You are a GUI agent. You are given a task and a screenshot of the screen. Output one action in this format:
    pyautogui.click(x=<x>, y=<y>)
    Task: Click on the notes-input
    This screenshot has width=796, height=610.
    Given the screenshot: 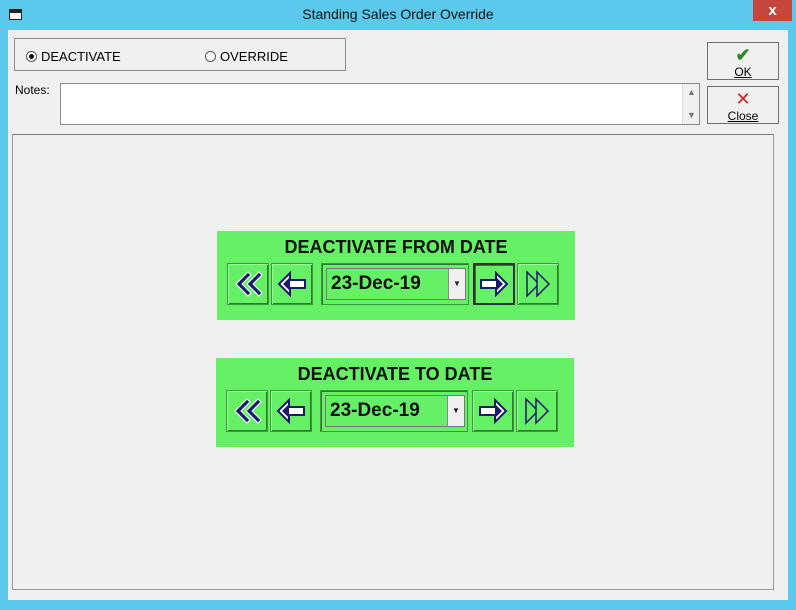 What is the action you would take?
    pyautogui.click(x=372, y=104)
    